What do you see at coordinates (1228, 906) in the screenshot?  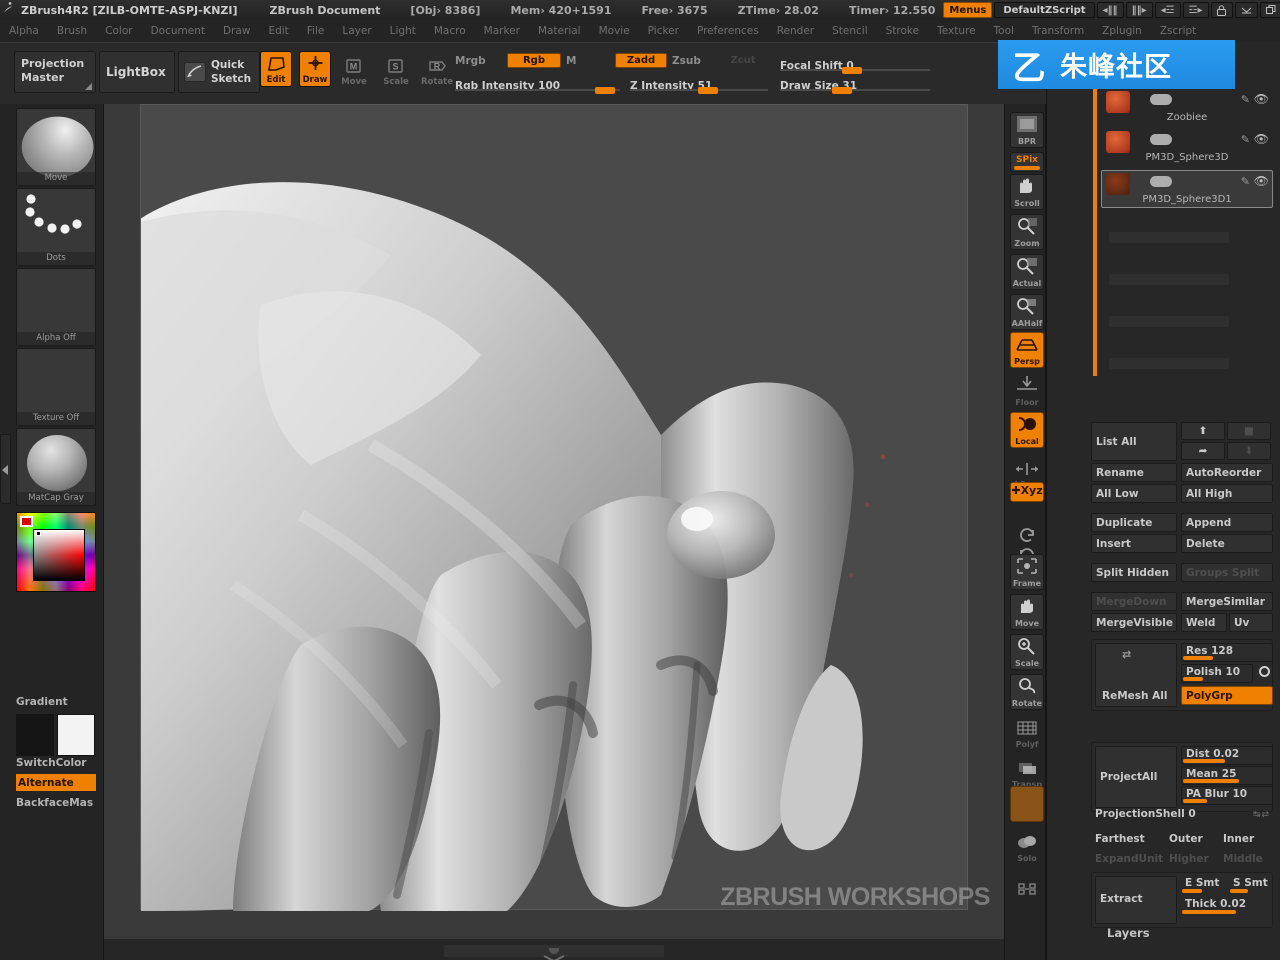 I see `thick-slider: Thick 0.02` at bounding box center [1228, 906].